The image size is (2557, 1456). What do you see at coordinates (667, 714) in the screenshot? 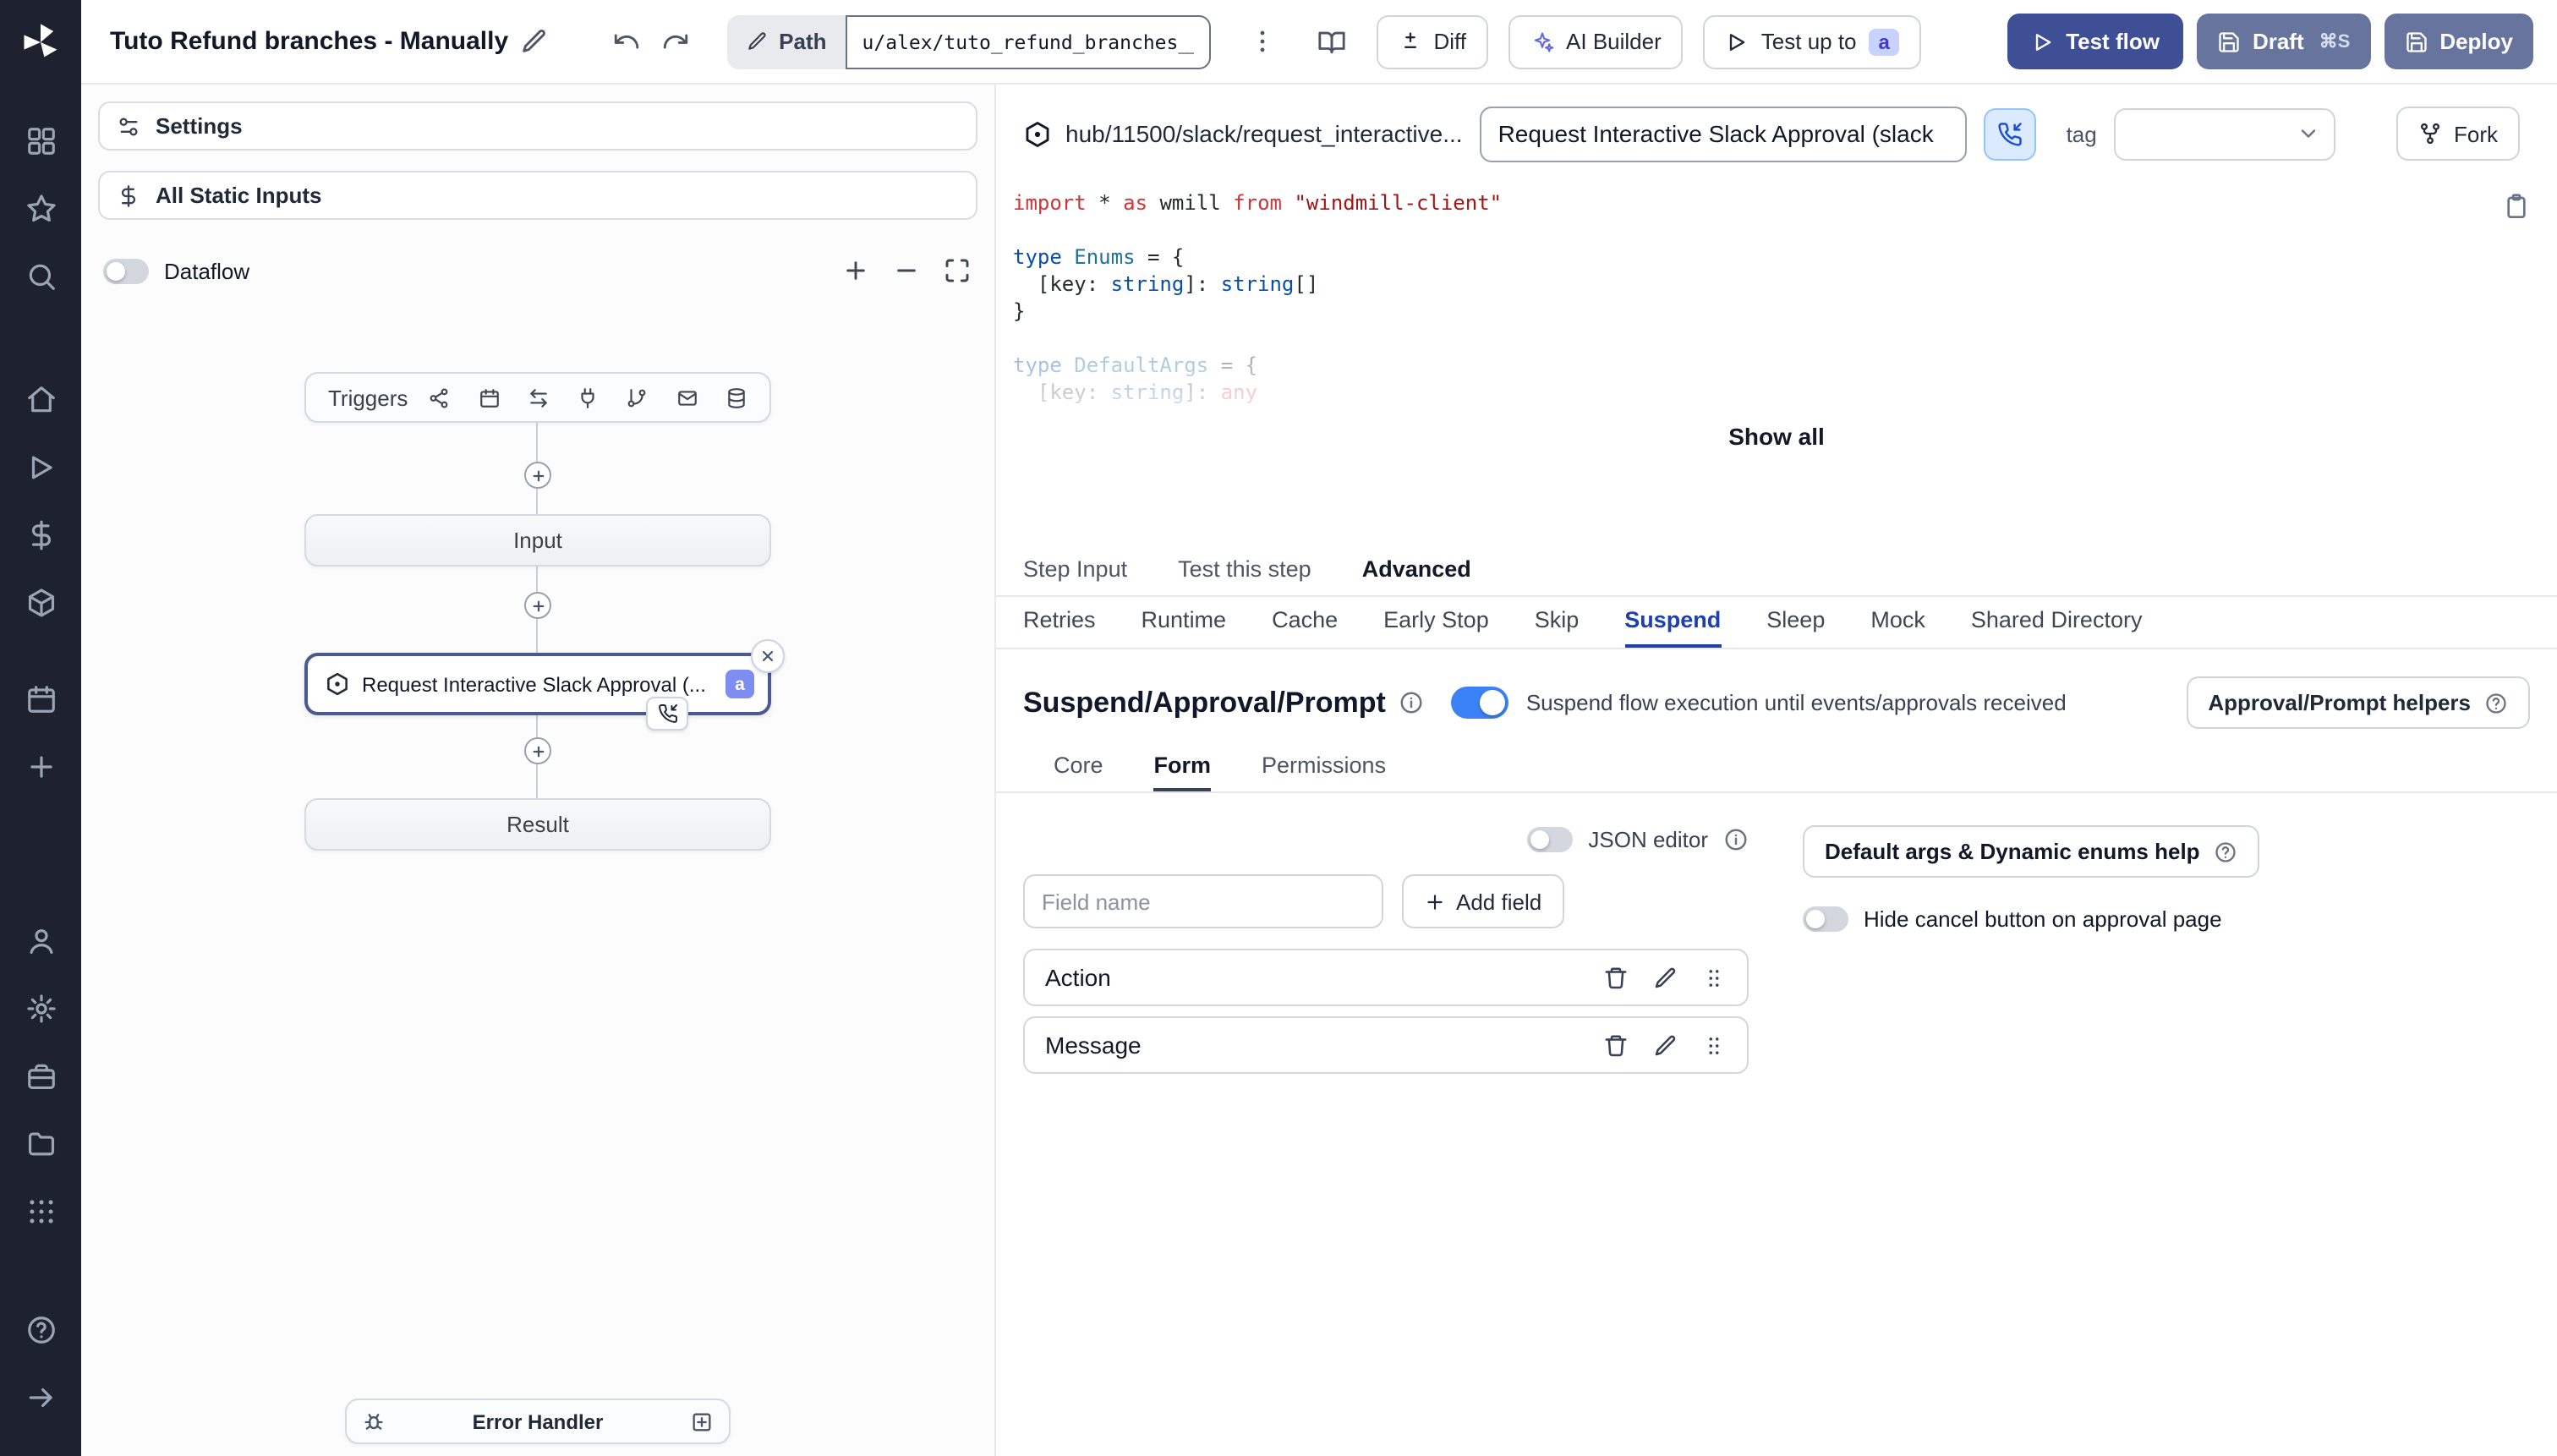
I see `suspend-indicator-badge` at bounding box center [667, 714].